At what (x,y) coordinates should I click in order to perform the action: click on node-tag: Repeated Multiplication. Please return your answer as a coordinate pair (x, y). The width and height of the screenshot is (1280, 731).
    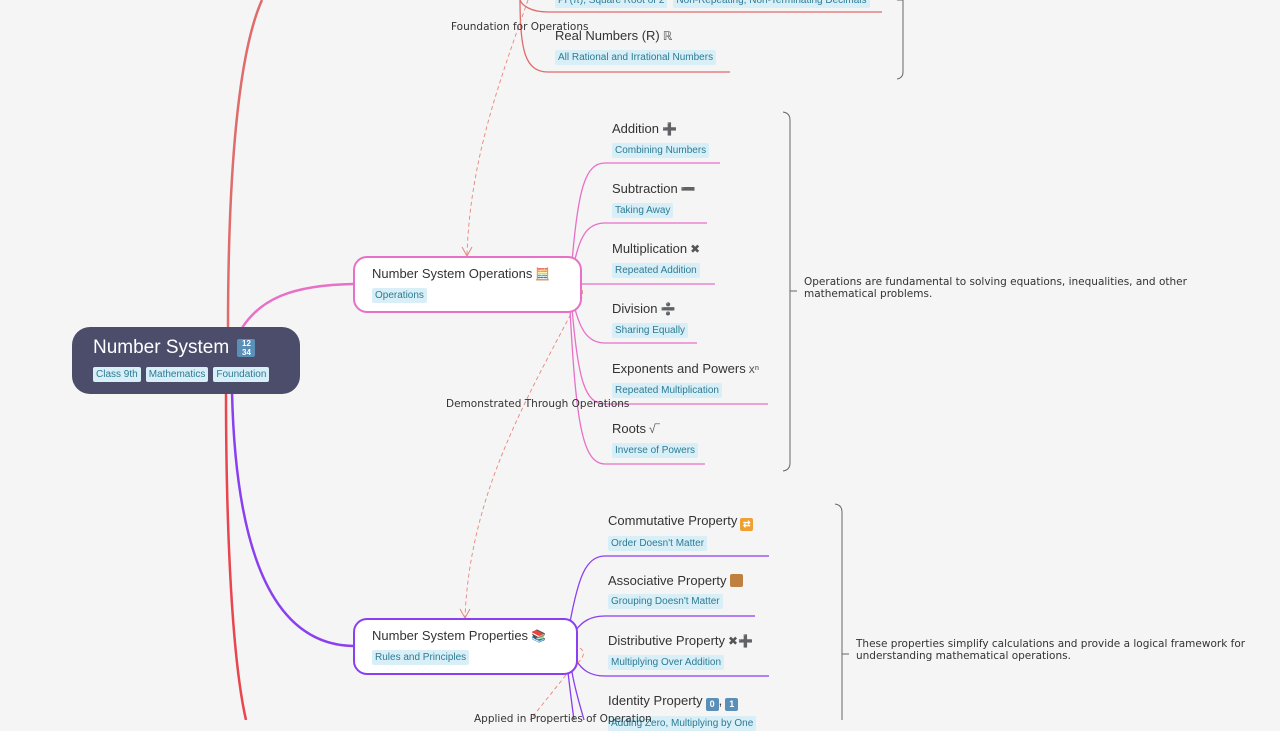
    Looking at the image, I should click on (667, 390).